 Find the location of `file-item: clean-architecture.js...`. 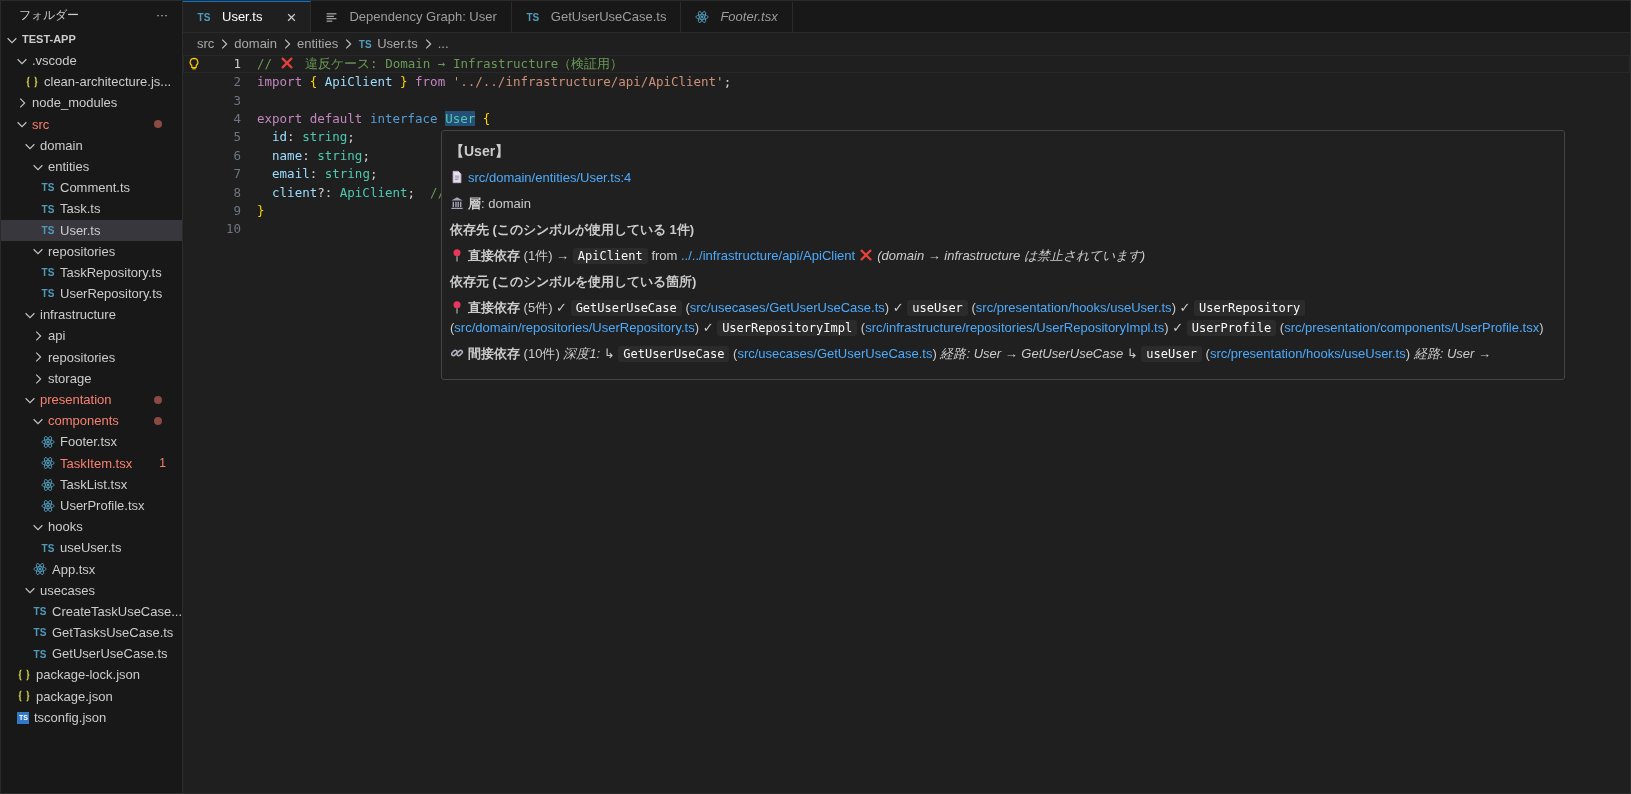

file-item: clean-architecture.js... is located at coordinates (91, 82).